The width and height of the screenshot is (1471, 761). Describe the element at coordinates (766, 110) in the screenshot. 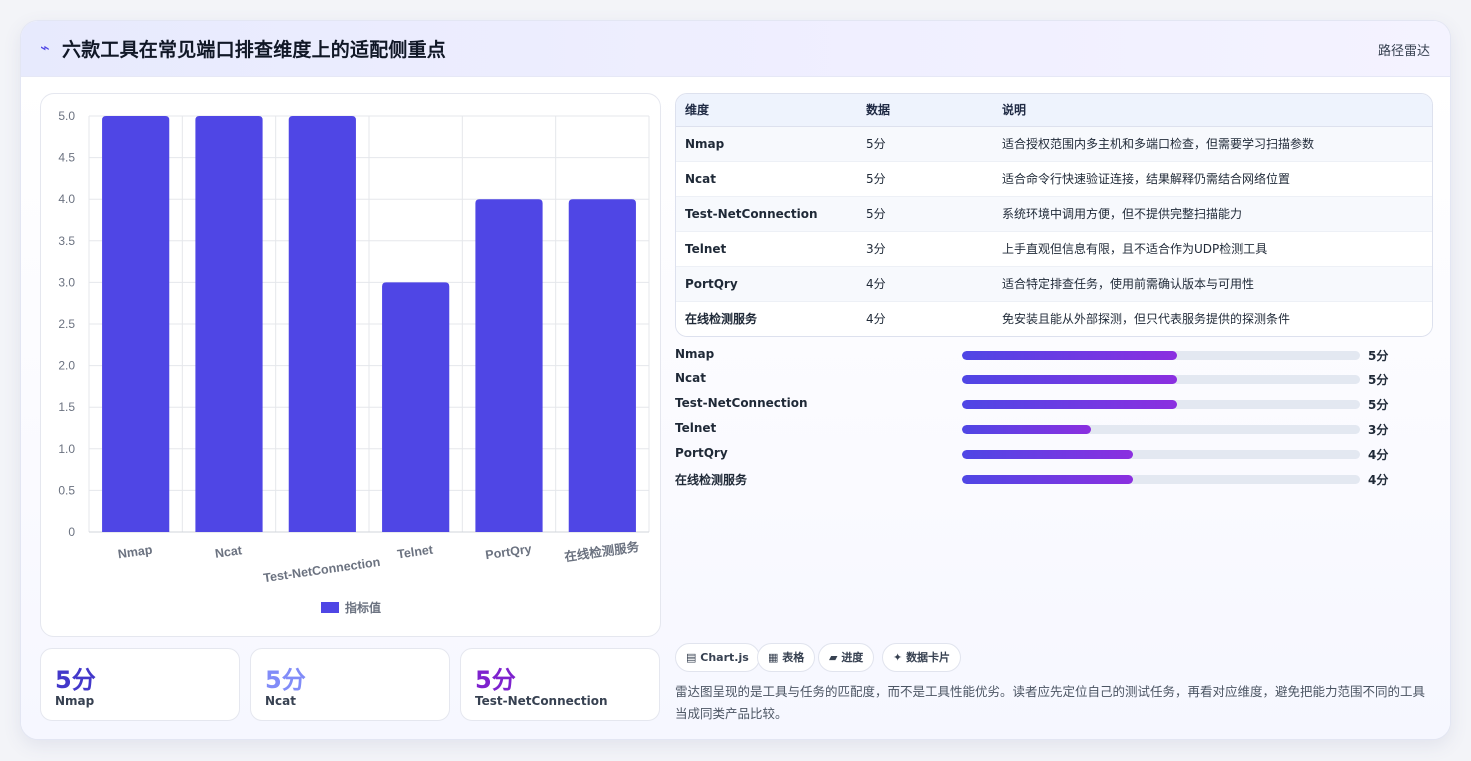

I see `header-dimension: 维度` at that location.